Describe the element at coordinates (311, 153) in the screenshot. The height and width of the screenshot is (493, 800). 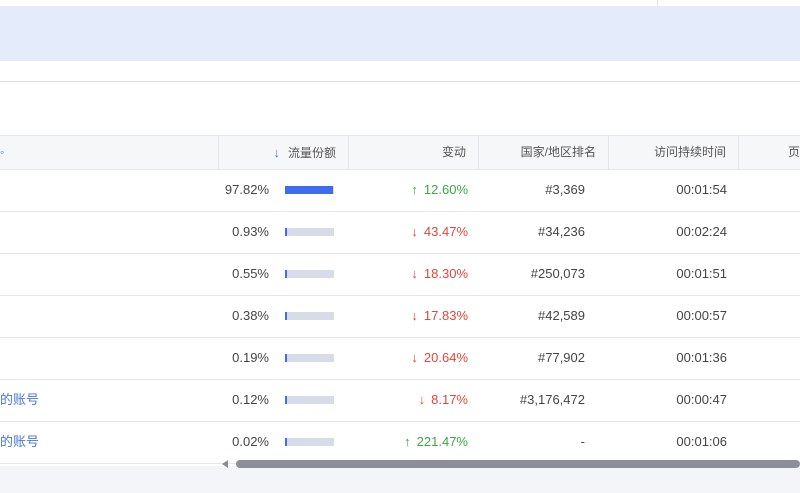
I see `header-share-label: 流量份额` at that location.